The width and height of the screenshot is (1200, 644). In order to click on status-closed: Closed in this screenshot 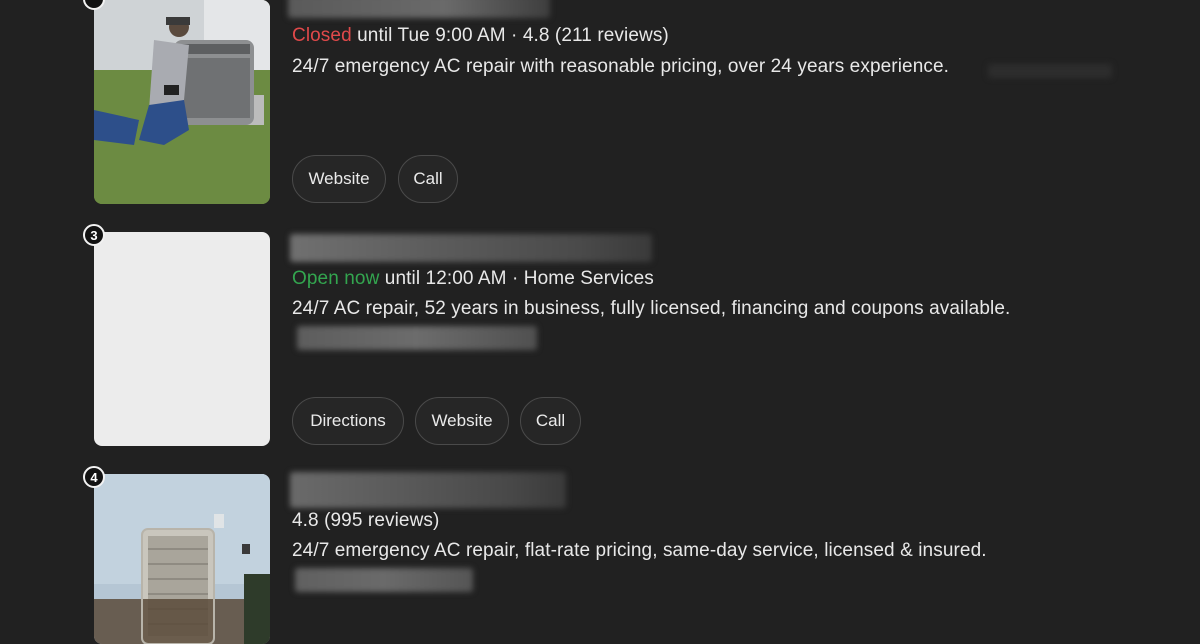, I will do `click(322, 35)`.